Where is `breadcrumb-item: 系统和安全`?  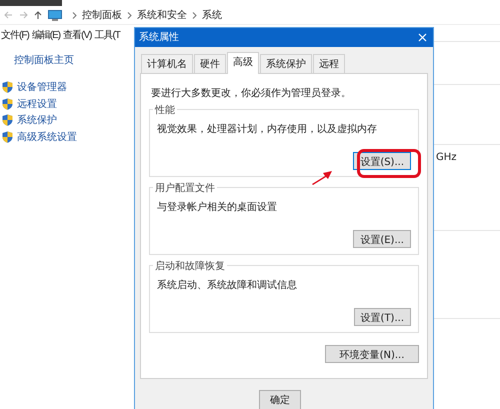 breadcrumb-item: 系统和安全 is located at coordinates (162, 15).